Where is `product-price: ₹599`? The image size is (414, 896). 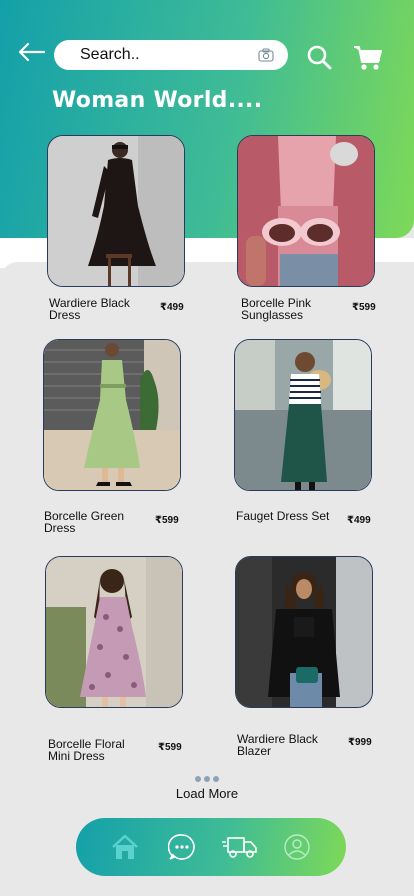 product-price: ₹599 is located at coordinates (364, 307).